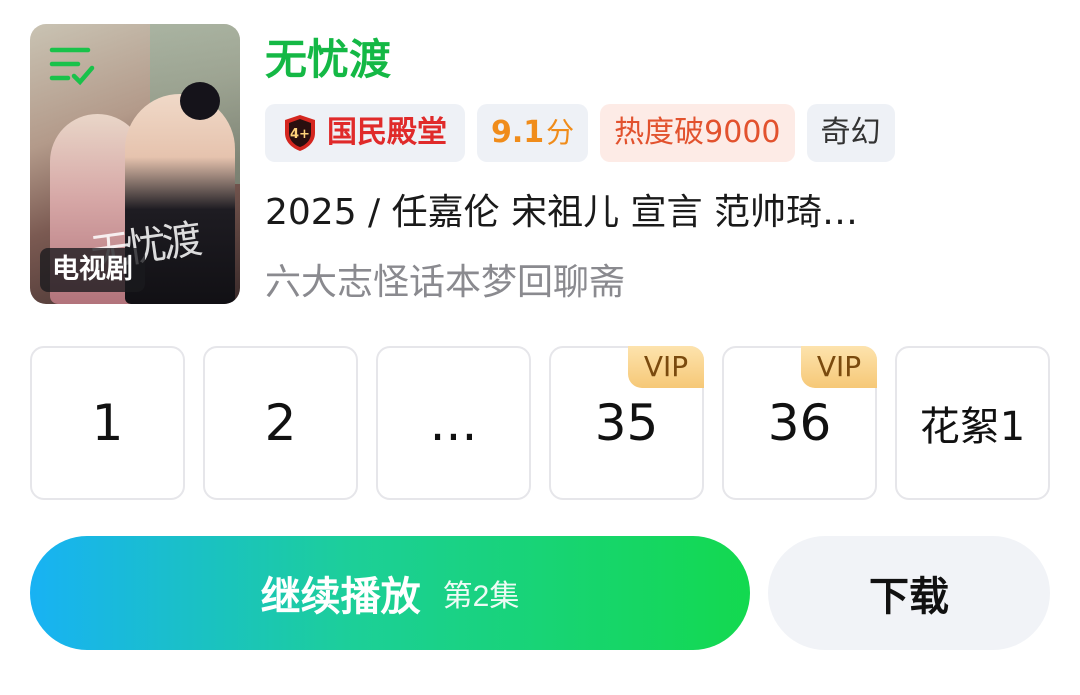  I want to click on score-unit: 分, so click(560, 132).